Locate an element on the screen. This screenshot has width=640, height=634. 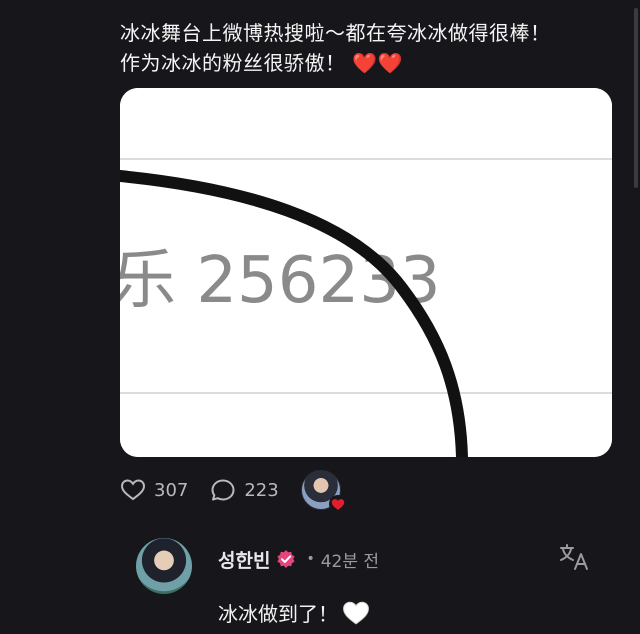
like-button: 307 is located at coordinates (154, 490).